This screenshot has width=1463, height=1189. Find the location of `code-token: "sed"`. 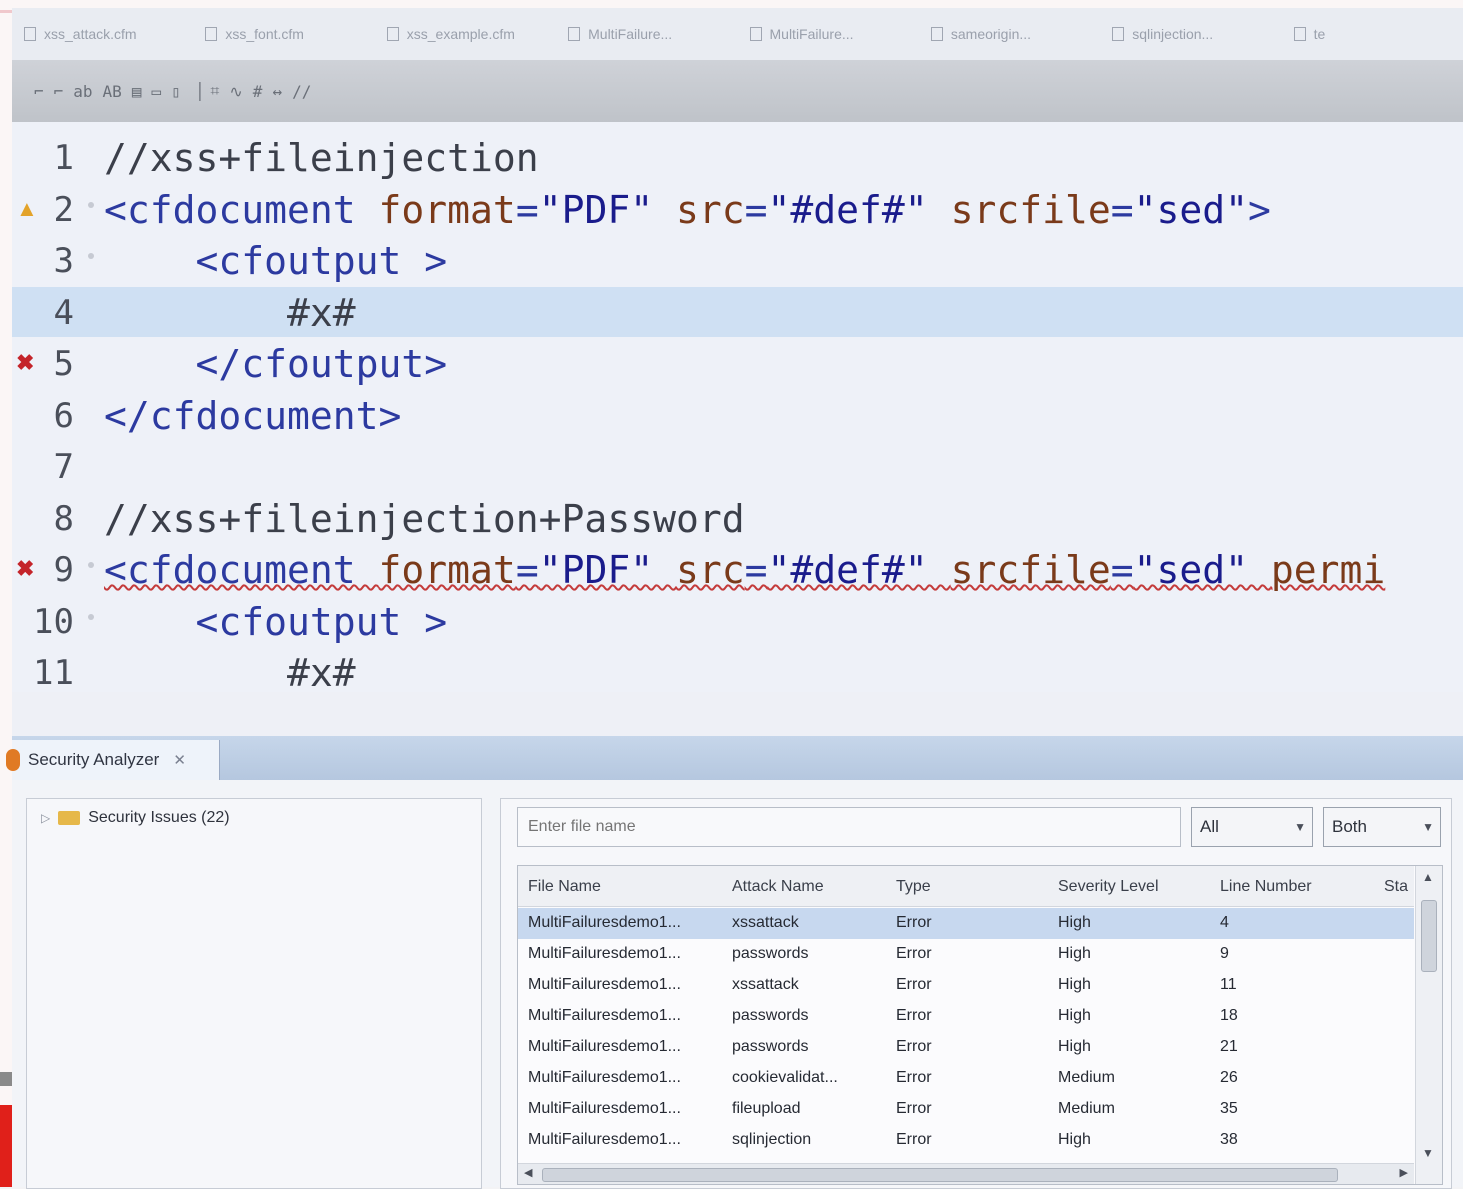

code-token: "sed" is located at coordinates (1190, 209).